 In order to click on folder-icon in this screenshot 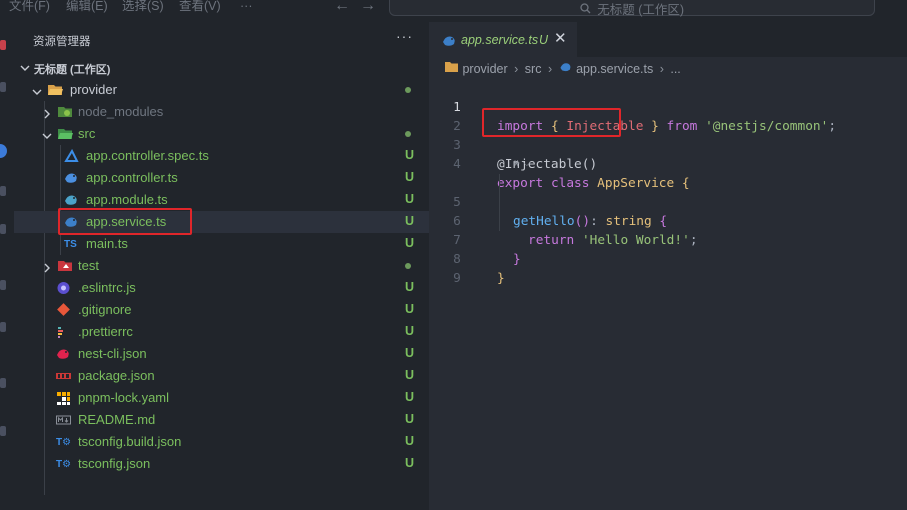, I will do `click(452, 68)`.